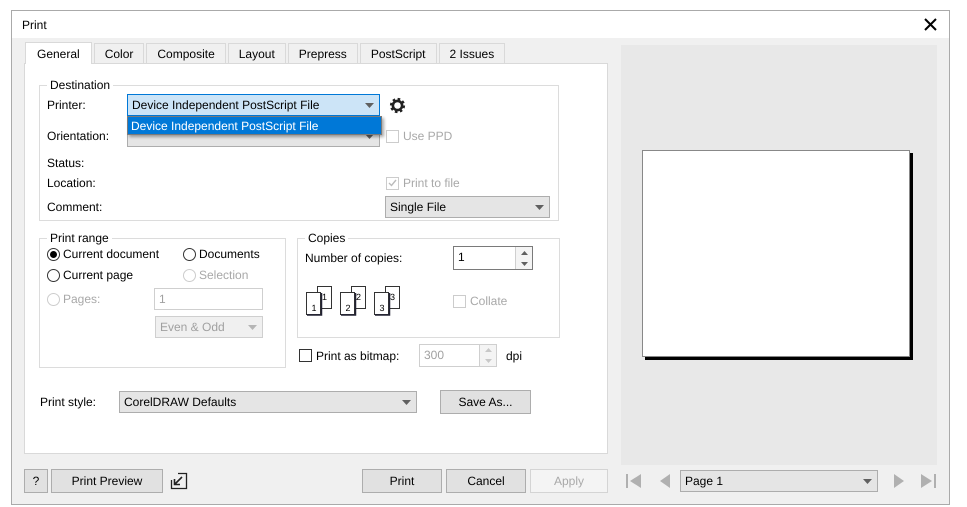 The width and height of the screenshot is (967, 507). I want to click on group-title: Print range, so click(79, 238).